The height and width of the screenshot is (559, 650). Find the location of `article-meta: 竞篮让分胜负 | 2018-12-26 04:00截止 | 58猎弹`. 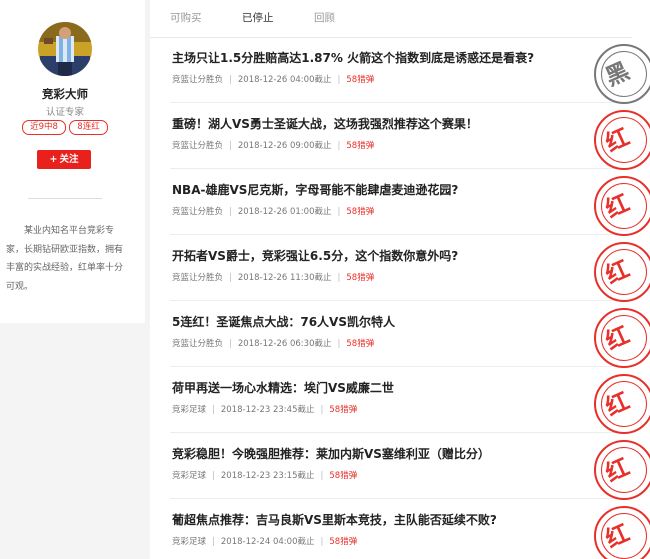

article-meta: 竞篮让分胜负 | 2018-12-26 04:00截止 | 58猎弹 is located at coordinates (273, 79).